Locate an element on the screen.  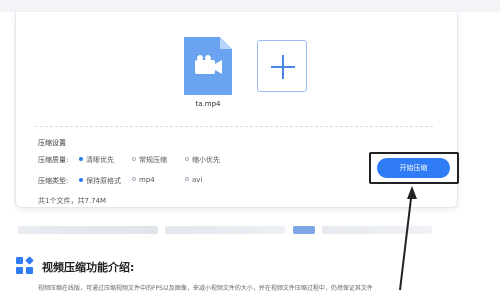
add-file-button is located at coordinates (282, 66).